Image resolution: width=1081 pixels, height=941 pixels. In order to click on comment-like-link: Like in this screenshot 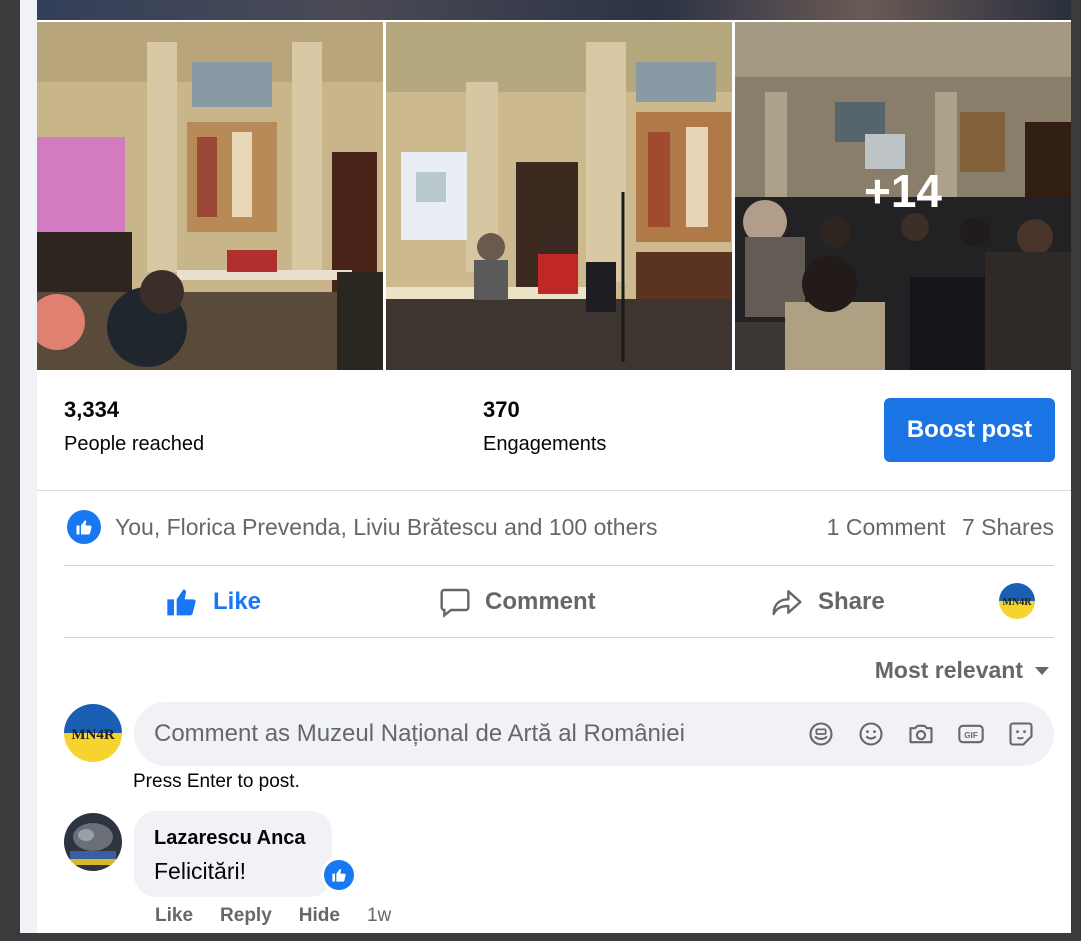, I will do `click(174, 916)`.